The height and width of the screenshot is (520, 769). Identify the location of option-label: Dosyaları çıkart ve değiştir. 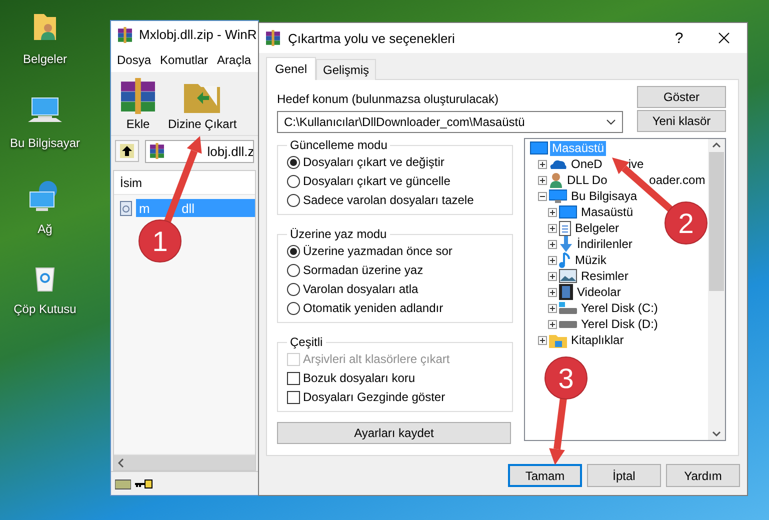
(373, 162).